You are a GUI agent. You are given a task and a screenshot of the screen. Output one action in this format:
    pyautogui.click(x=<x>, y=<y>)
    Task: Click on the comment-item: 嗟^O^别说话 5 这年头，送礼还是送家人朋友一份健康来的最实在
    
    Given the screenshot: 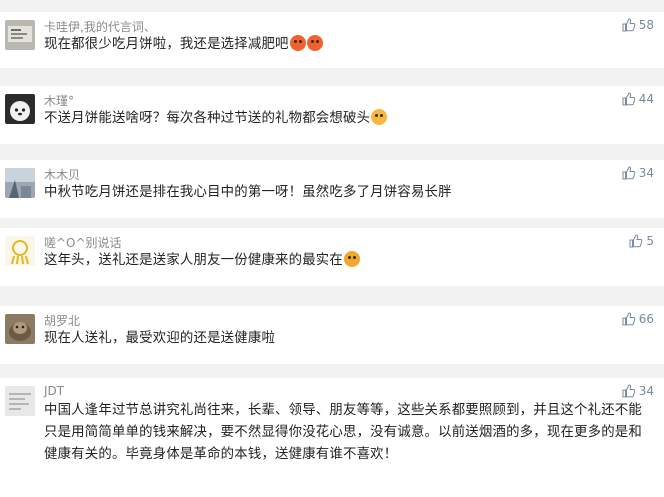 What is the action you would take?
    pyautogui.click(x=332, y=257)
    